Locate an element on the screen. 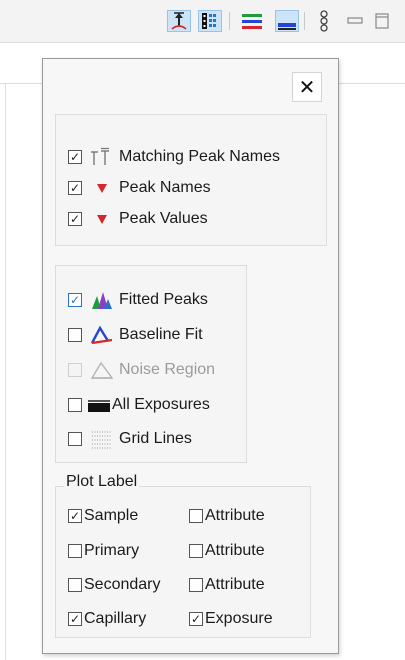 Image resolution: width=405 pixels, height=660 pixels. baseline-fit-icon is located at coordinates (102, 335).